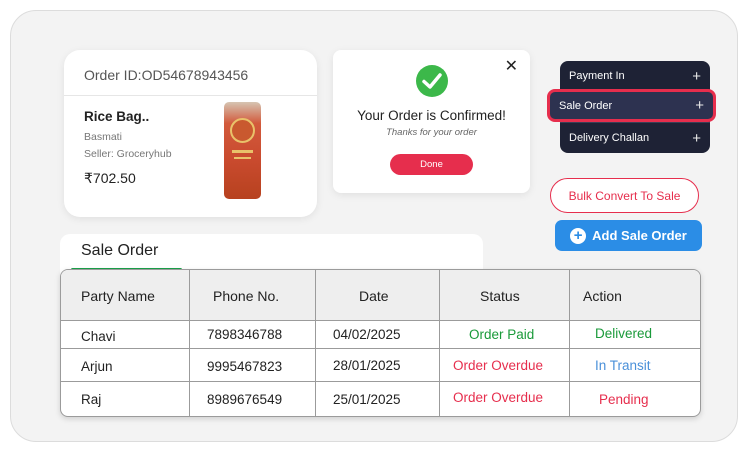 Image resolution: width=750 pixels, height=450 pixels. What do you see at coordinates (502, 334) in the screenshot?
I see `cell-status: Order Paid` at bounding box center [502, 334].